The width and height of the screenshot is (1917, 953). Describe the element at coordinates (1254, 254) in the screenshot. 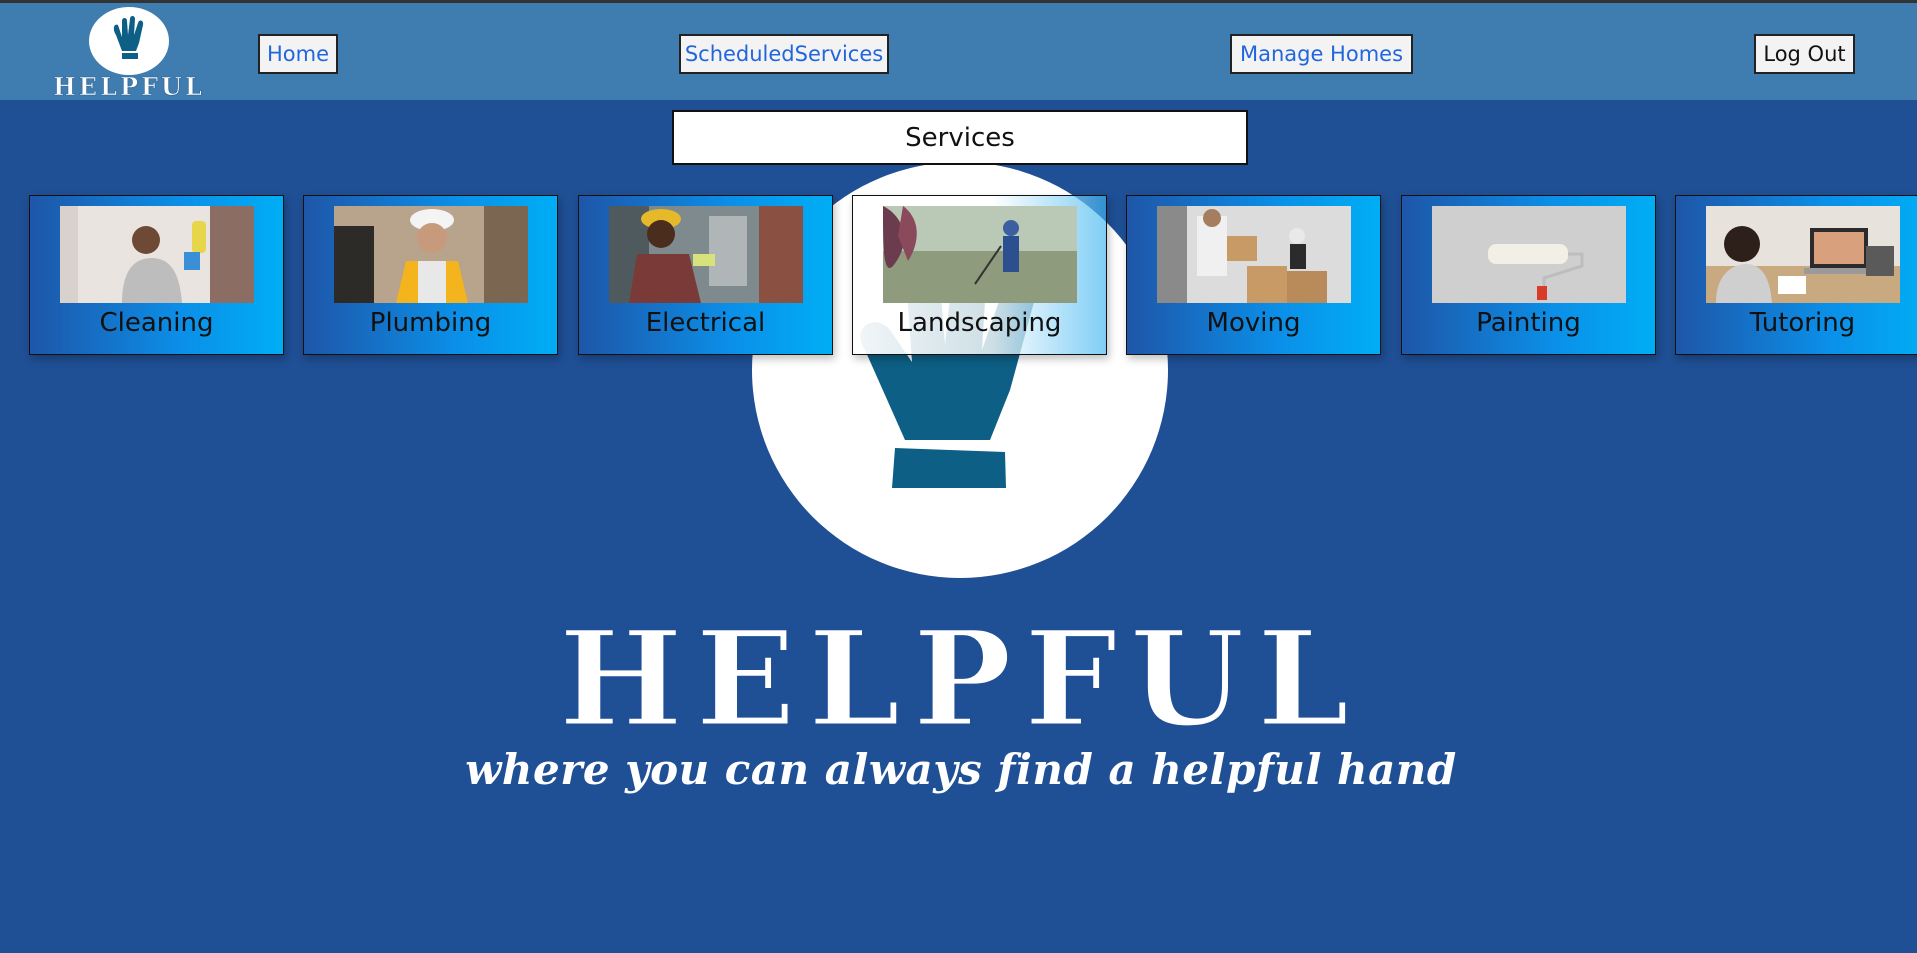

I see `moving-photo` at that location.